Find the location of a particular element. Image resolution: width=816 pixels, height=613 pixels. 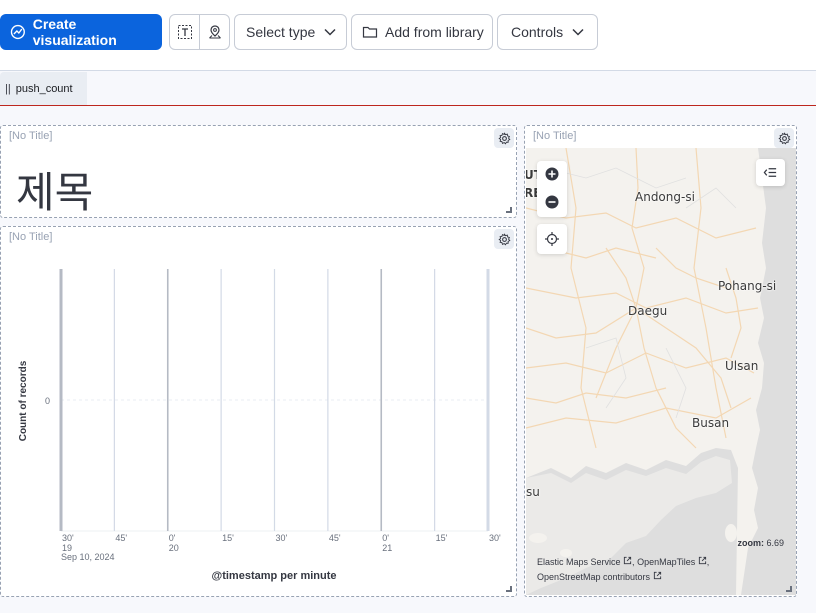

plus-circle-icon is located at coordinates (552, 174).